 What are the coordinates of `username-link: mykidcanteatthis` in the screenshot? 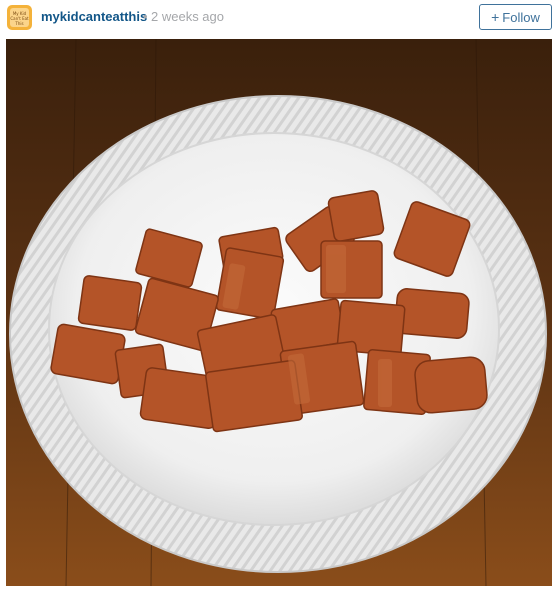 It's located at (94, 16).